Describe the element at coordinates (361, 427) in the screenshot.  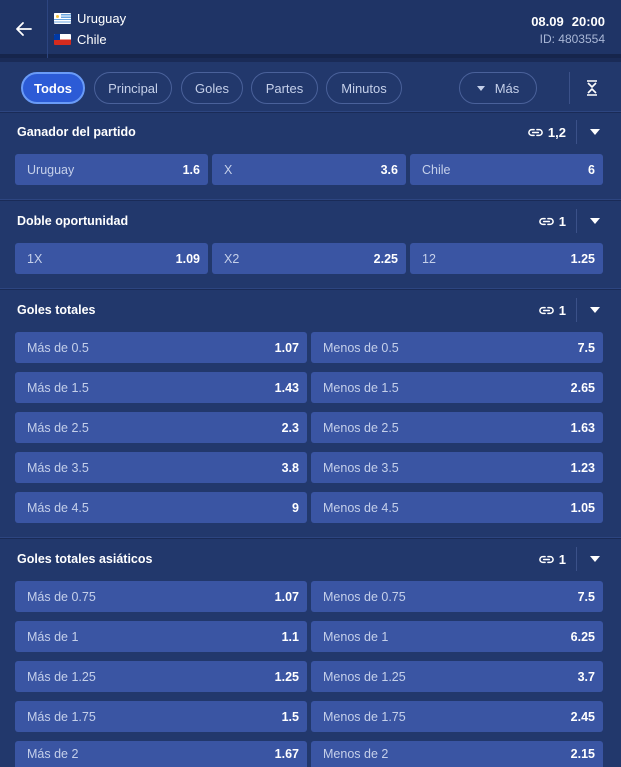
I see `odd-label: Menos de 2.5` at that location.